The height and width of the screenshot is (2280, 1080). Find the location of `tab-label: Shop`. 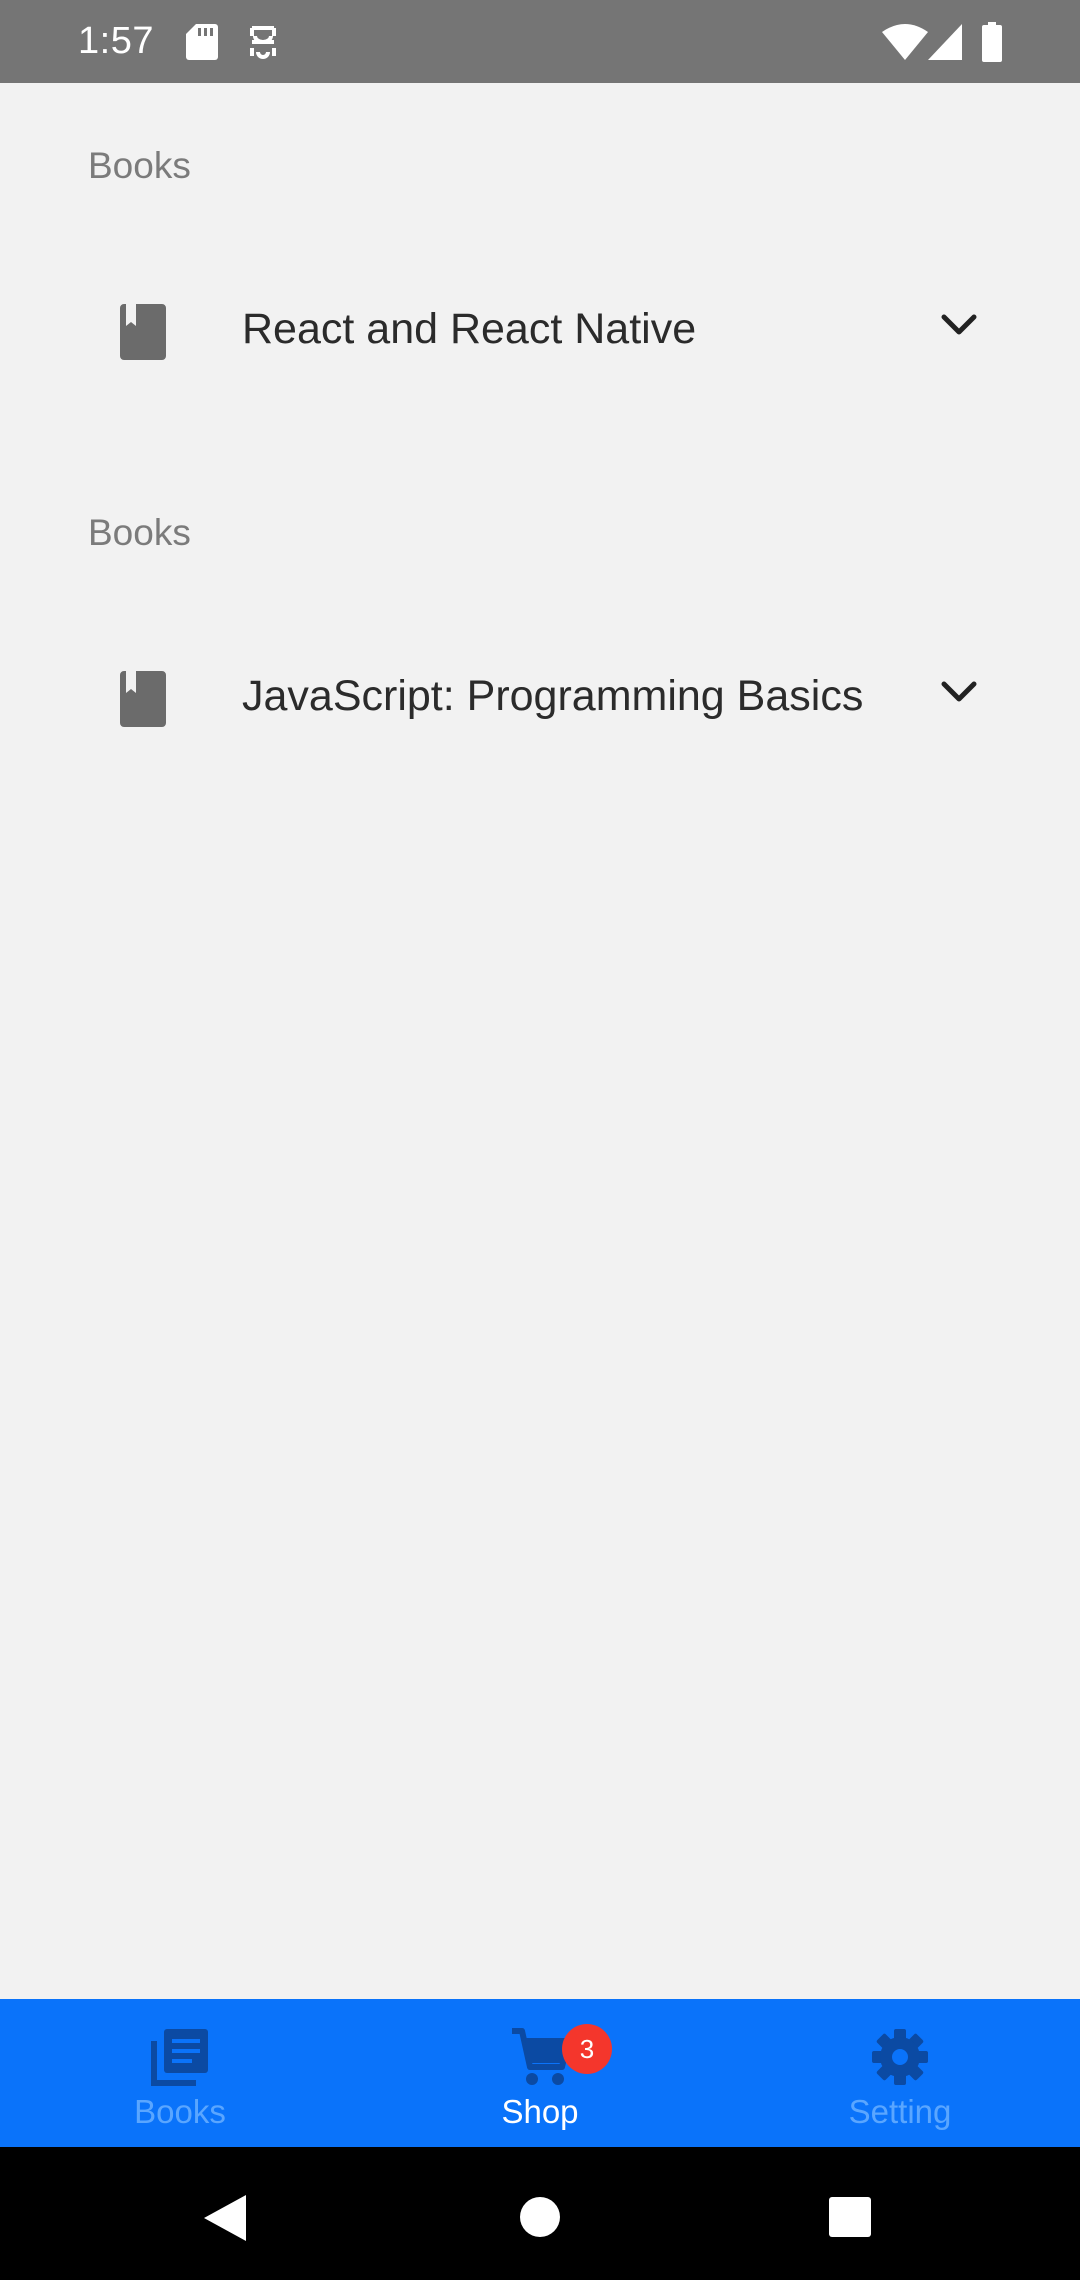

tab-label: Shop is located at coordinates (540, 2111).